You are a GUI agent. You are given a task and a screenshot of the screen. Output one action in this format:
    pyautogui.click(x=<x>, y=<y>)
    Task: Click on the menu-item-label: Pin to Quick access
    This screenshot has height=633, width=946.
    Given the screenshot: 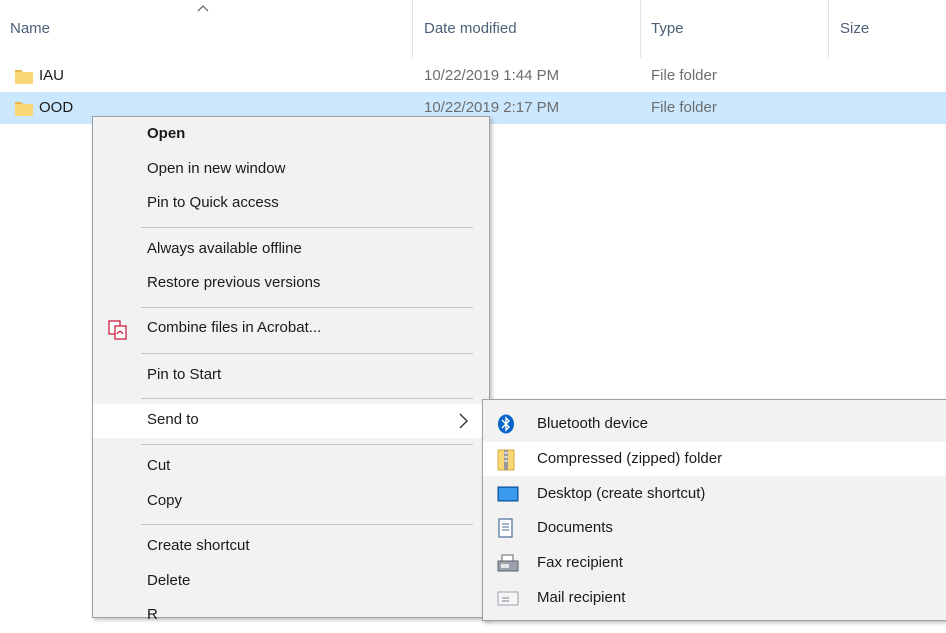 What is the action you would take?
    pyautogui.click(x=213, y=202)
    